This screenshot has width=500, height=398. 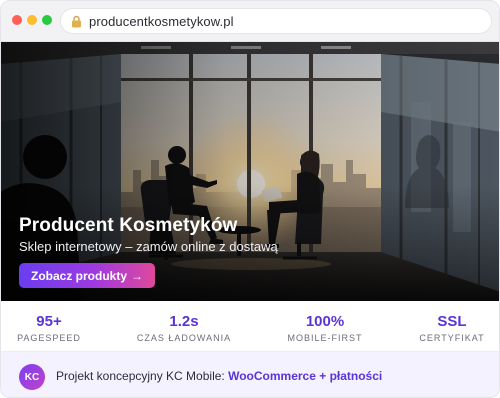 What do you see at coordinates (161, 21) in the screenshot?
I see `address-url: producentkosmetykow.pl` at bounding box center [161, 21].